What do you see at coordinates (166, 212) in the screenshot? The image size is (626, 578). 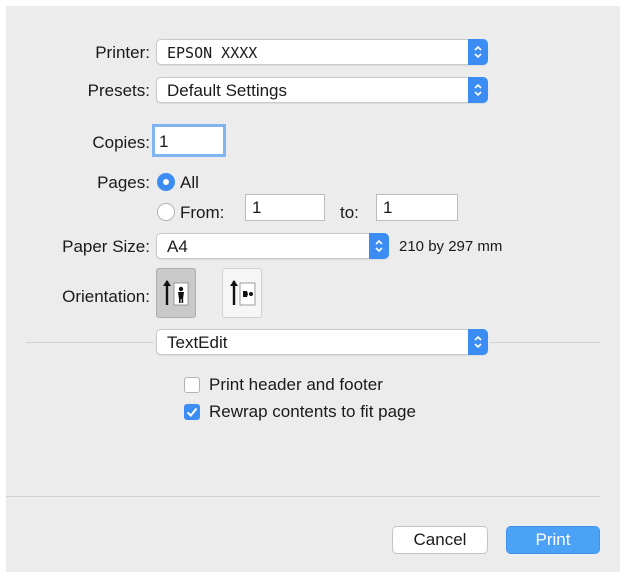 I see `pages-from-radio` at bounding box center [166, 212].